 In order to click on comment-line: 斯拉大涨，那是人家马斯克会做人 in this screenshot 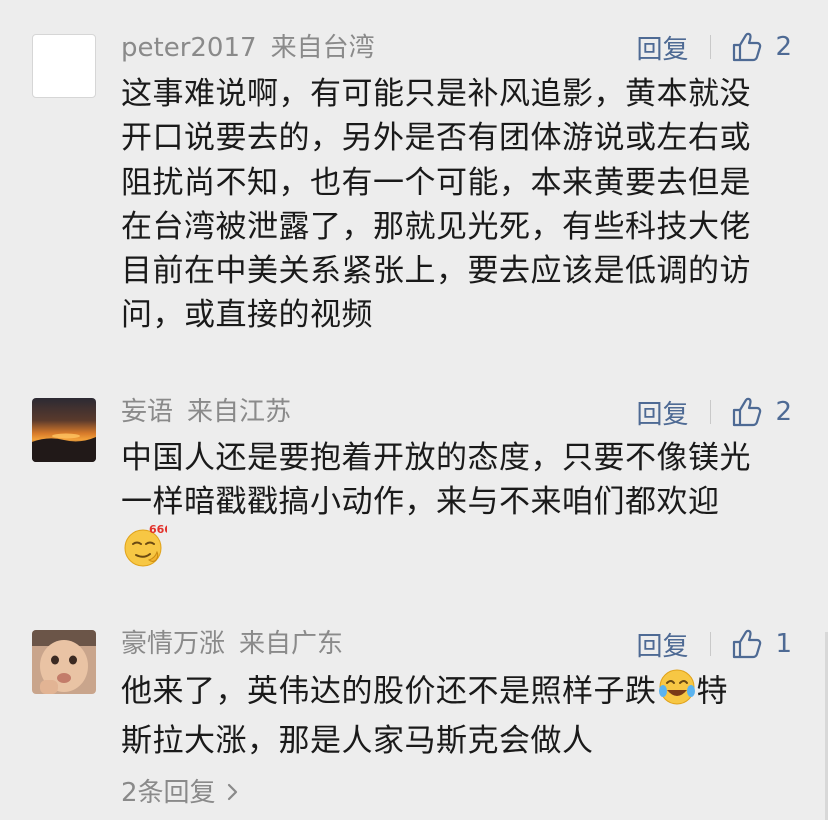, I will do `click(357, 741)`.